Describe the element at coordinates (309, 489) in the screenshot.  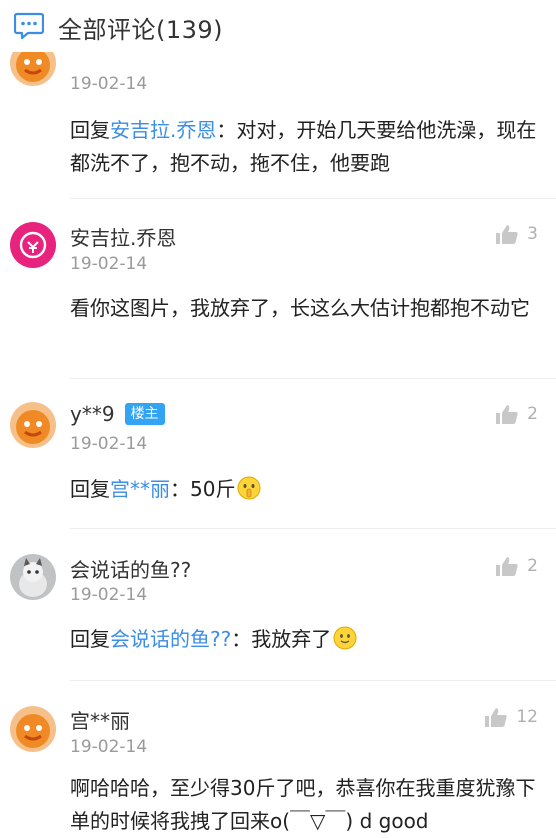
I see `comment-text: 回复宫**丽：50斤` at that location.